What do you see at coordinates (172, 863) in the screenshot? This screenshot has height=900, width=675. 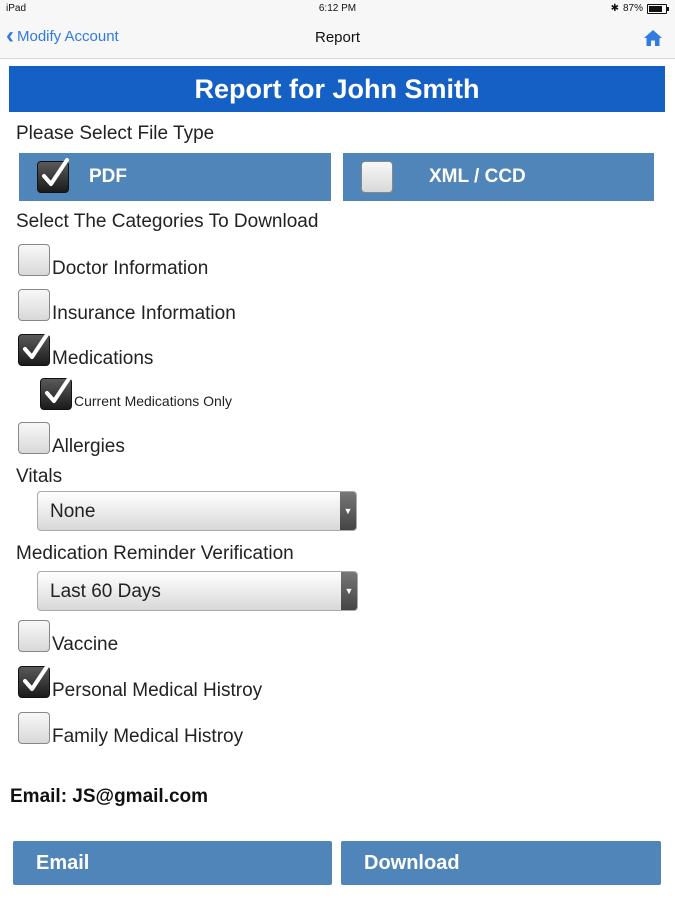 I see `email-button: Email` at bounding box center [172, 863].